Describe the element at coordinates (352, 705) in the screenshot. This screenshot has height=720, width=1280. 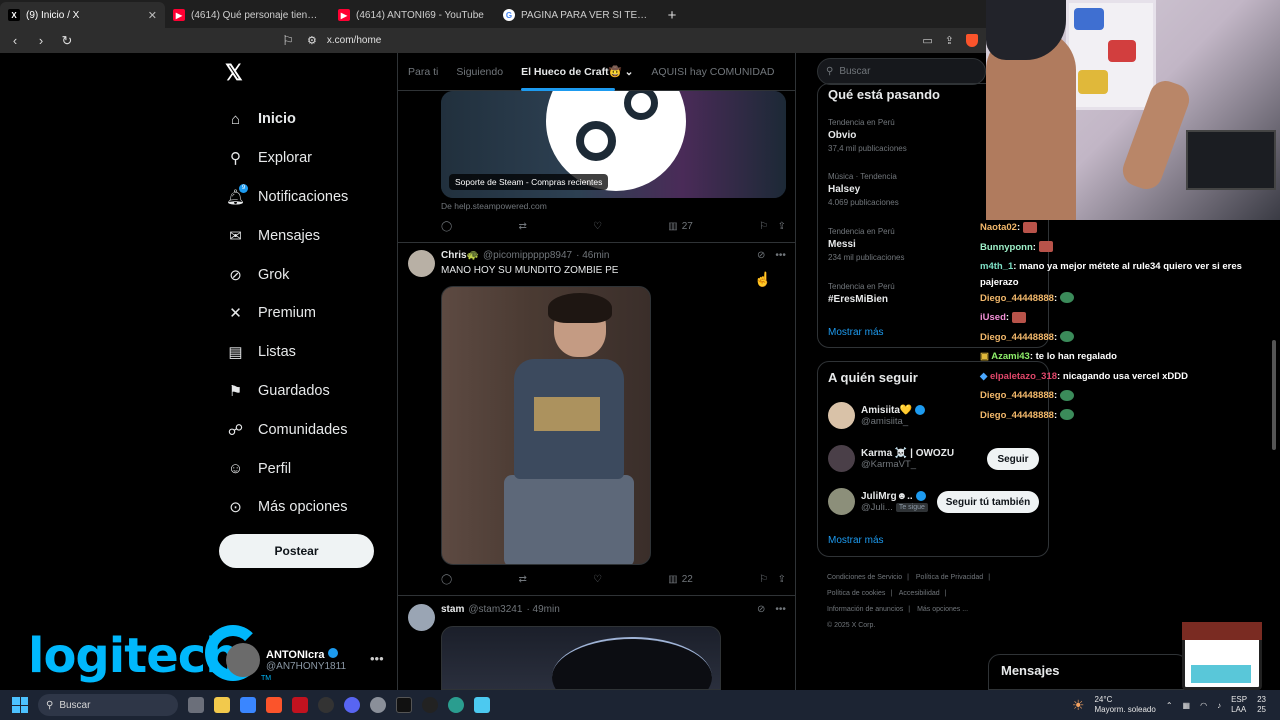
I see `discord-icon` at that location.